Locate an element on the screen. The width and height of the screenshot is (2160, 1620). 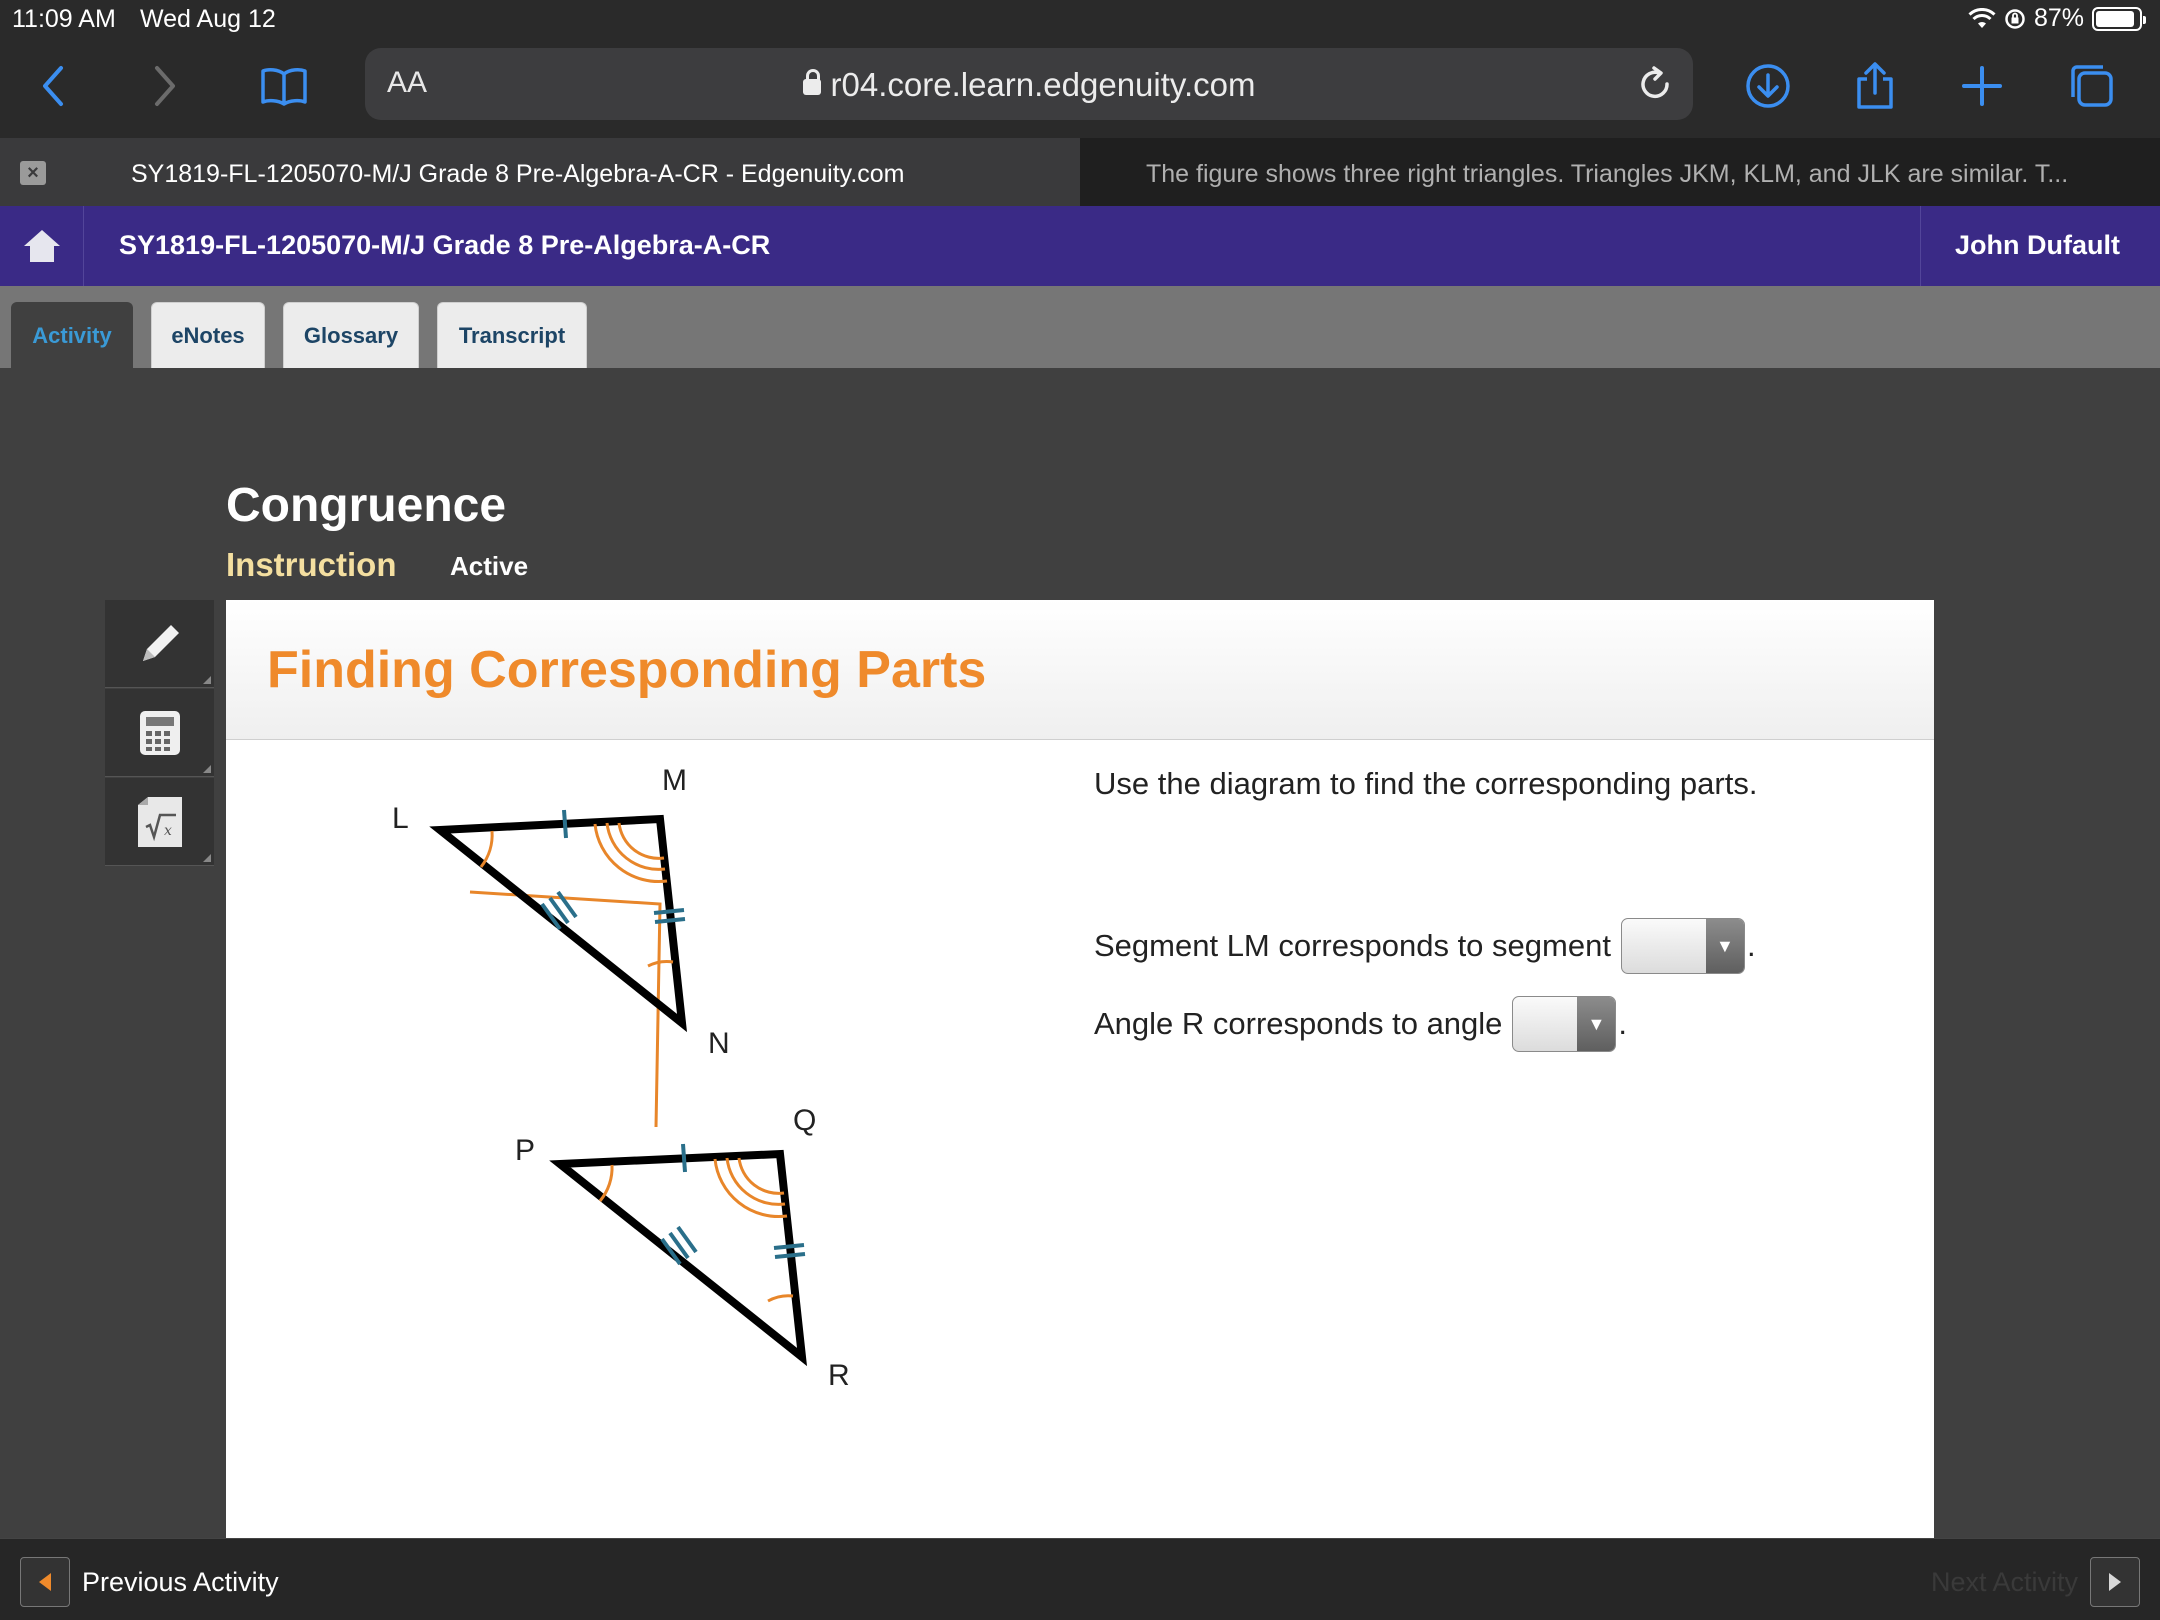
triangle-diagram: L M N P Q R is located at coordinates (621, 1078).